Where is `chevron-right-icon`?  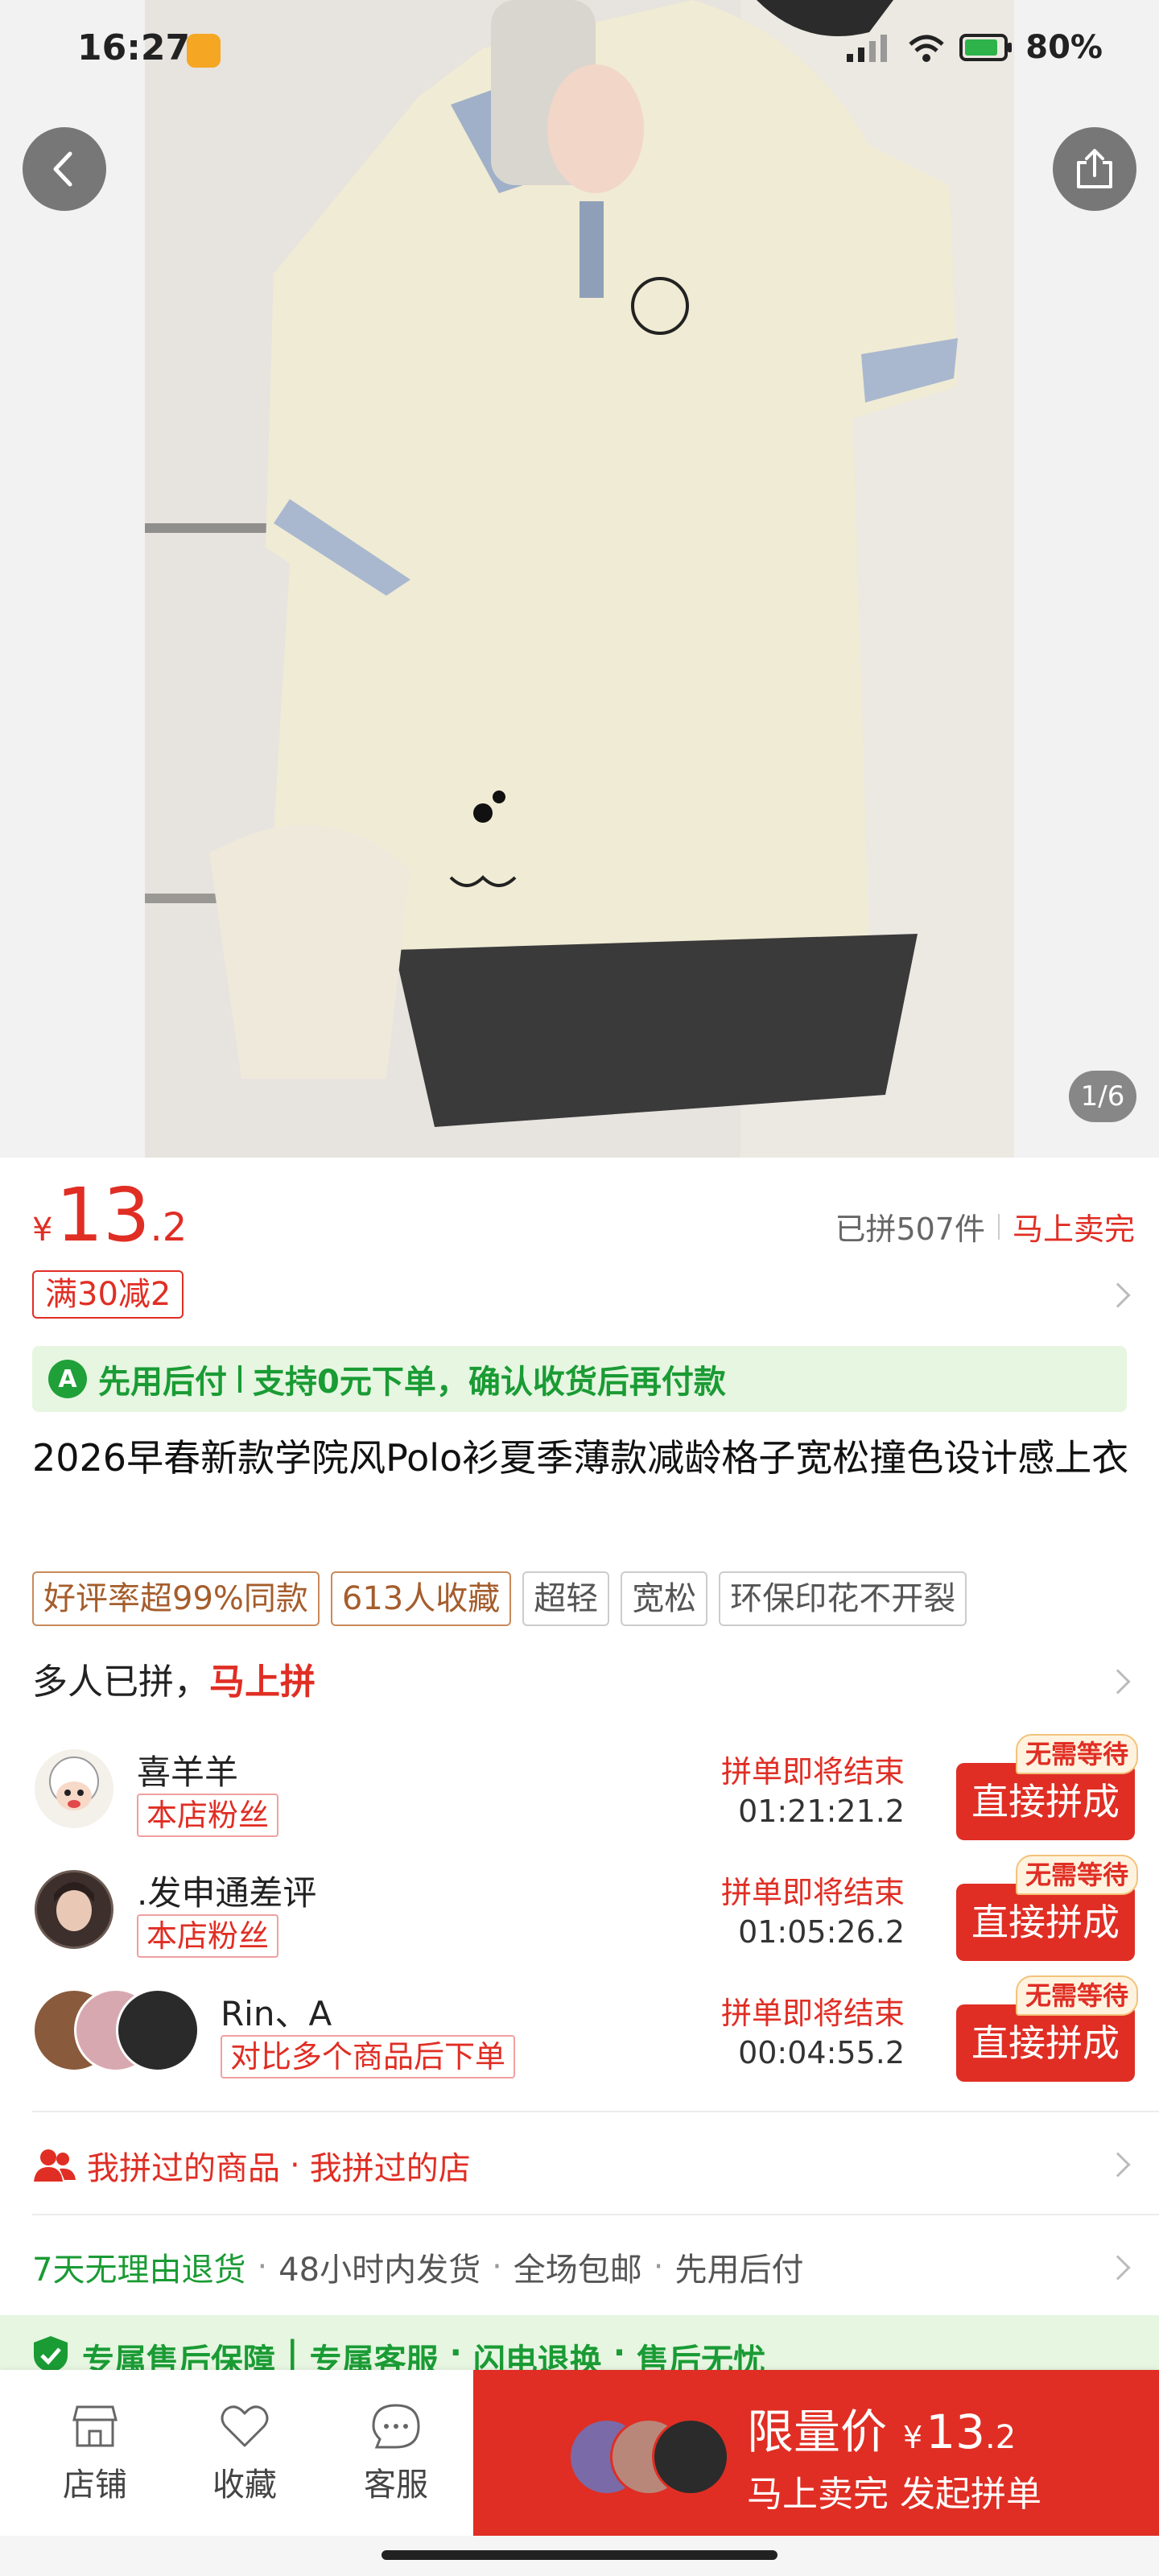
chevron-right-icon is located at coordinates (1118, 1295).